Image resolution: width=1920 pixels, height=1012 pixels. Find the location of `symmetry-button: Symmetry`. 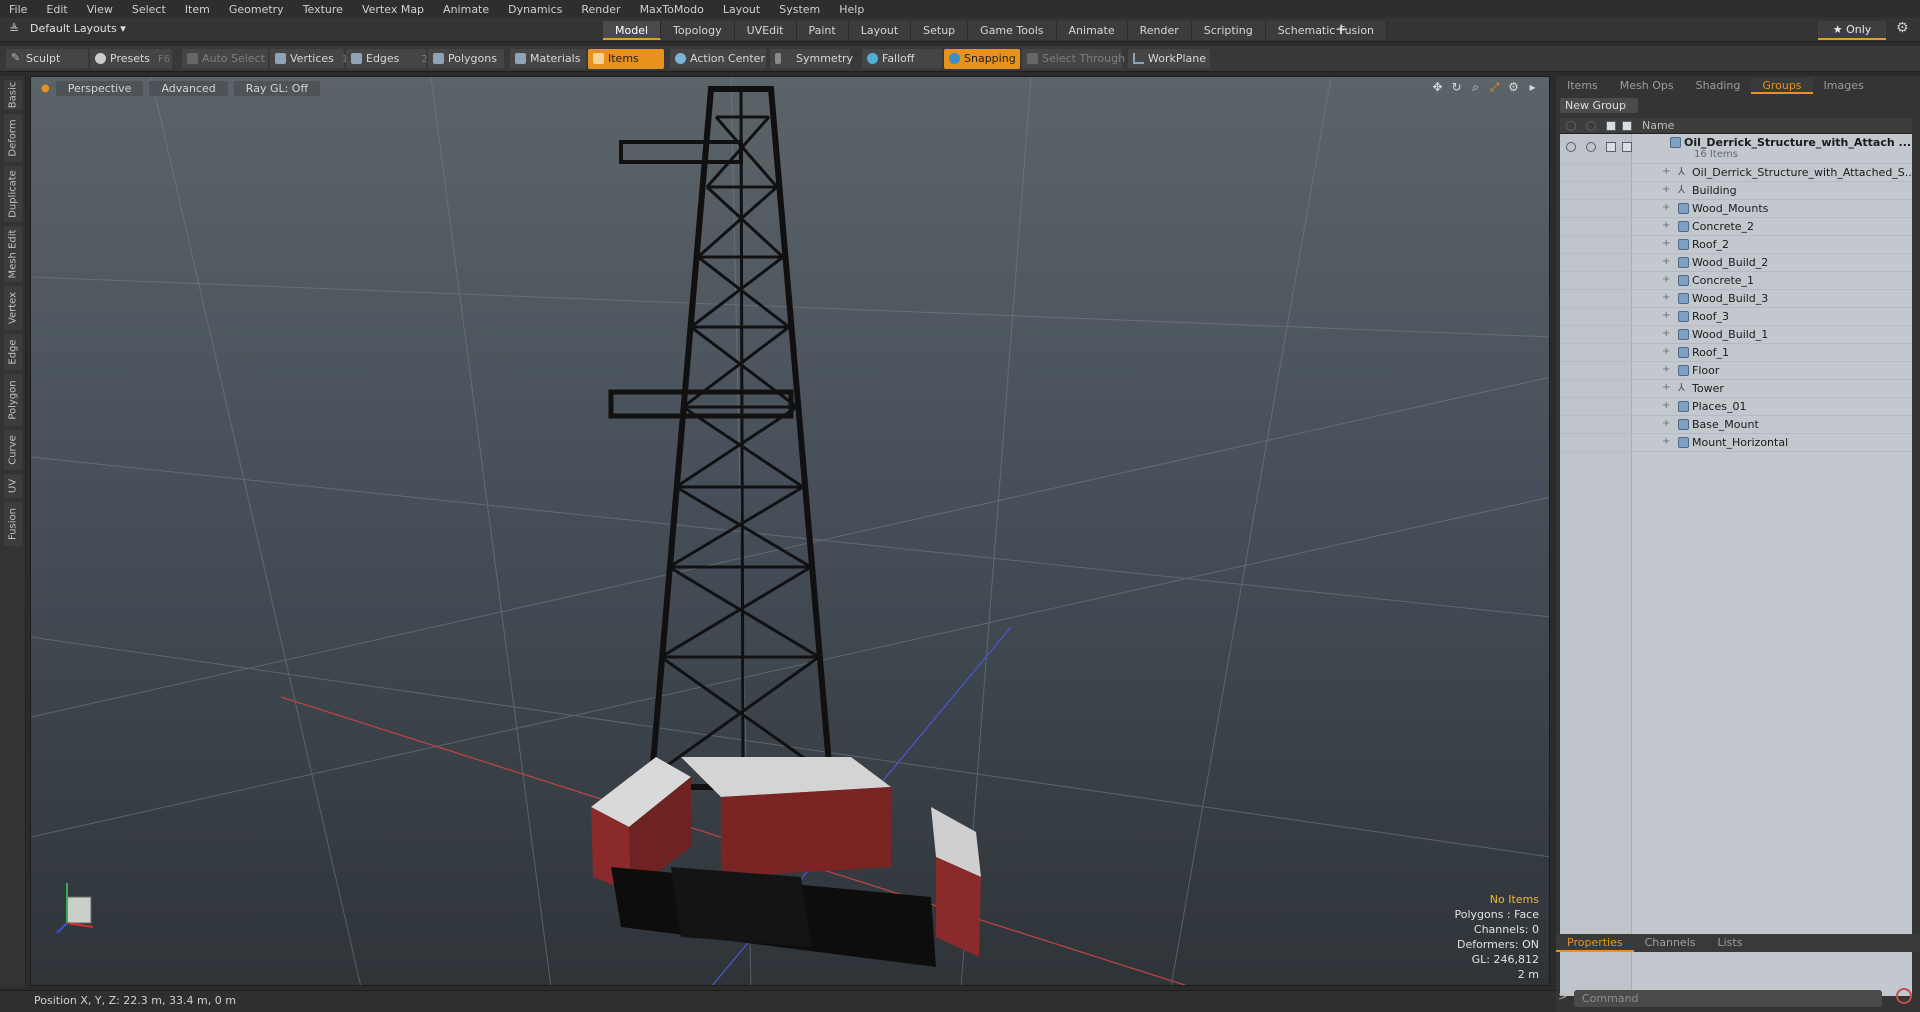

symmetry-button: Symmetry is located at coordinates (811, 59).